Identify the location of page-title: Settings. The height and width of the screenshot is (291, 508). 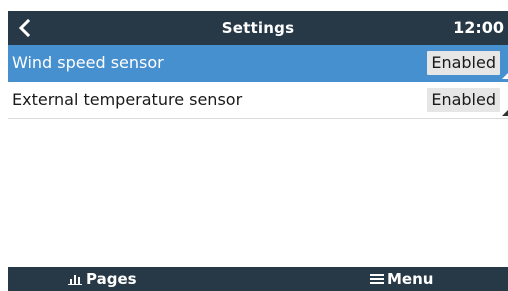
(258, 28).